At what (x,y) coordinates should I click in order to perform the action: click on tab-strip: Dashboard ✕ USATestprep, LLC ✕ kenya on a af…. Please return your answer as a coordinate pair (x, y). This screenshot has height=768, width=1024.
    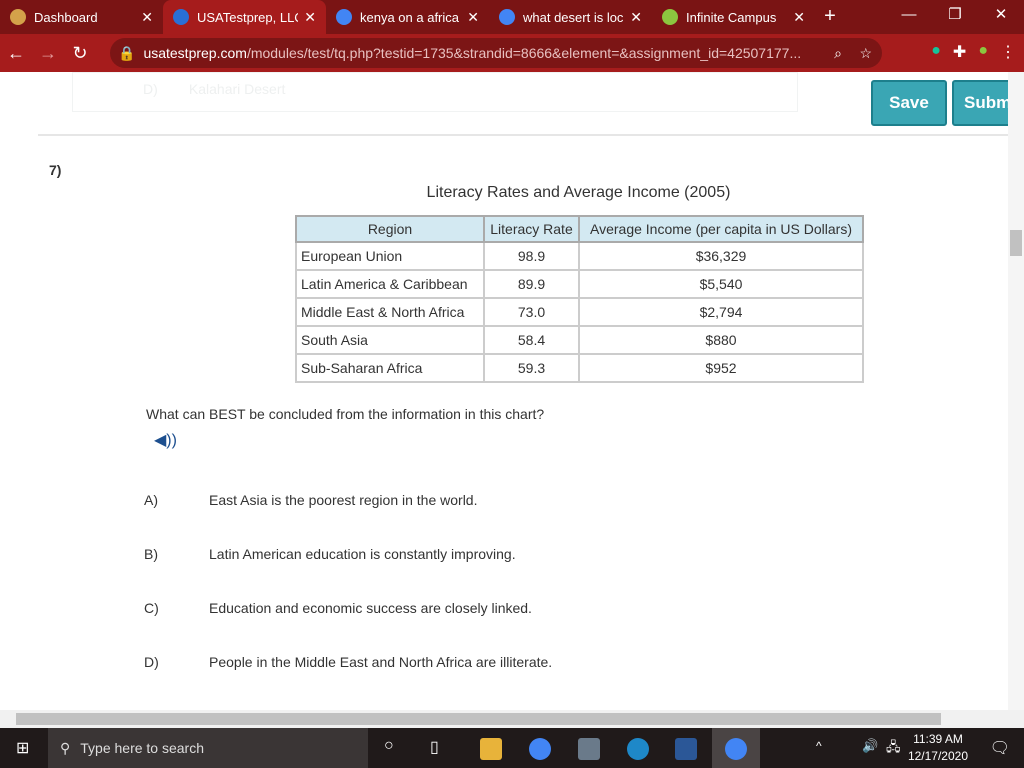
    Looking at the image, I should click on (512, 17).